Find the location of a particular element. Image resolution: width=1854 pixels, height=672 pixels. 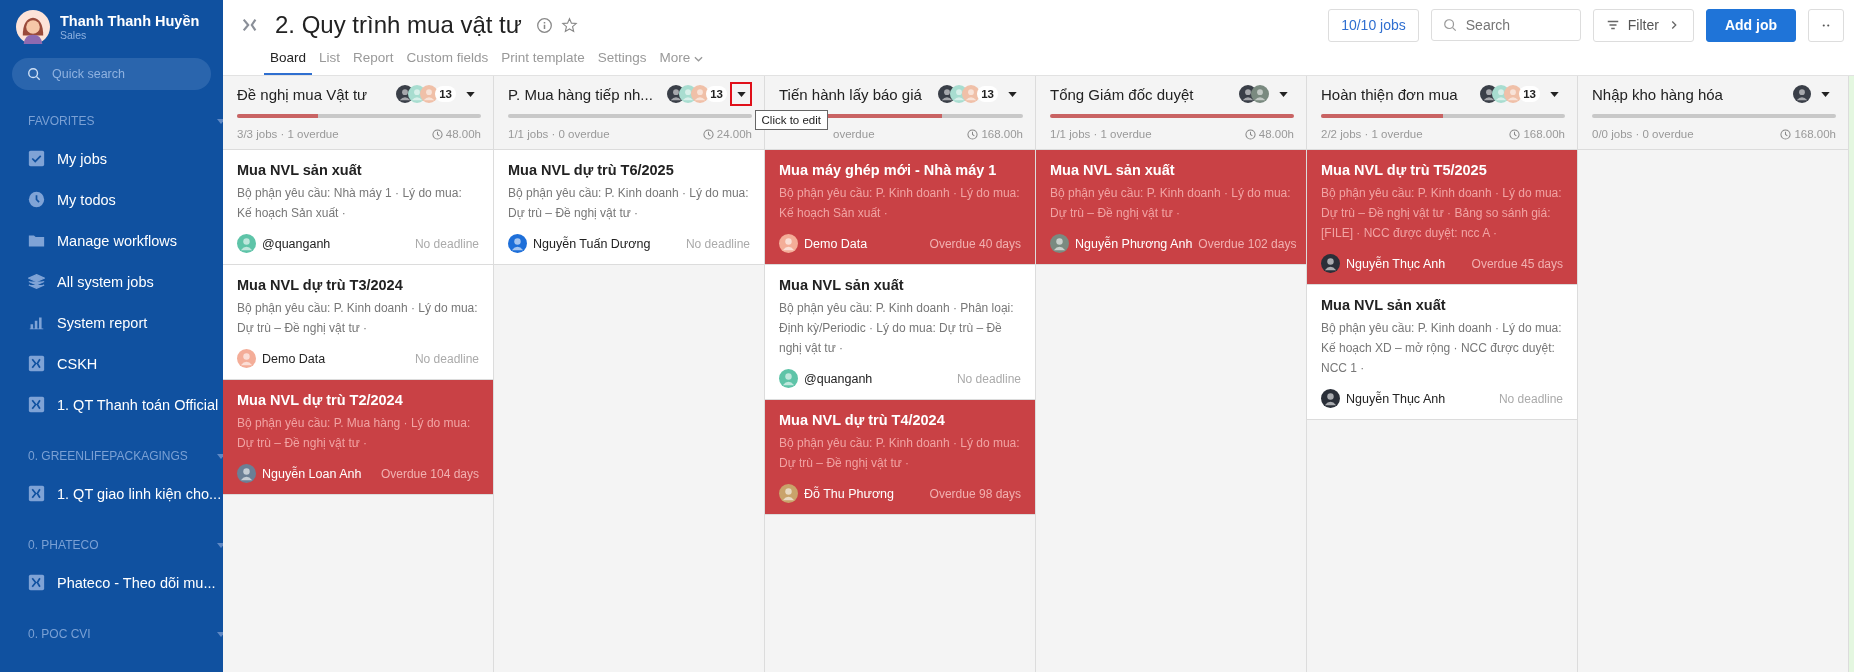

job-description: Bộ phận yêu cầu: P. Kinh doanh · Lý do mua: Dự trù – Đề nghị vật tư · Bảng so sánh giá: [FILE] · NCC được duyệt: ncc A · is located at coordinates (1442, 213).